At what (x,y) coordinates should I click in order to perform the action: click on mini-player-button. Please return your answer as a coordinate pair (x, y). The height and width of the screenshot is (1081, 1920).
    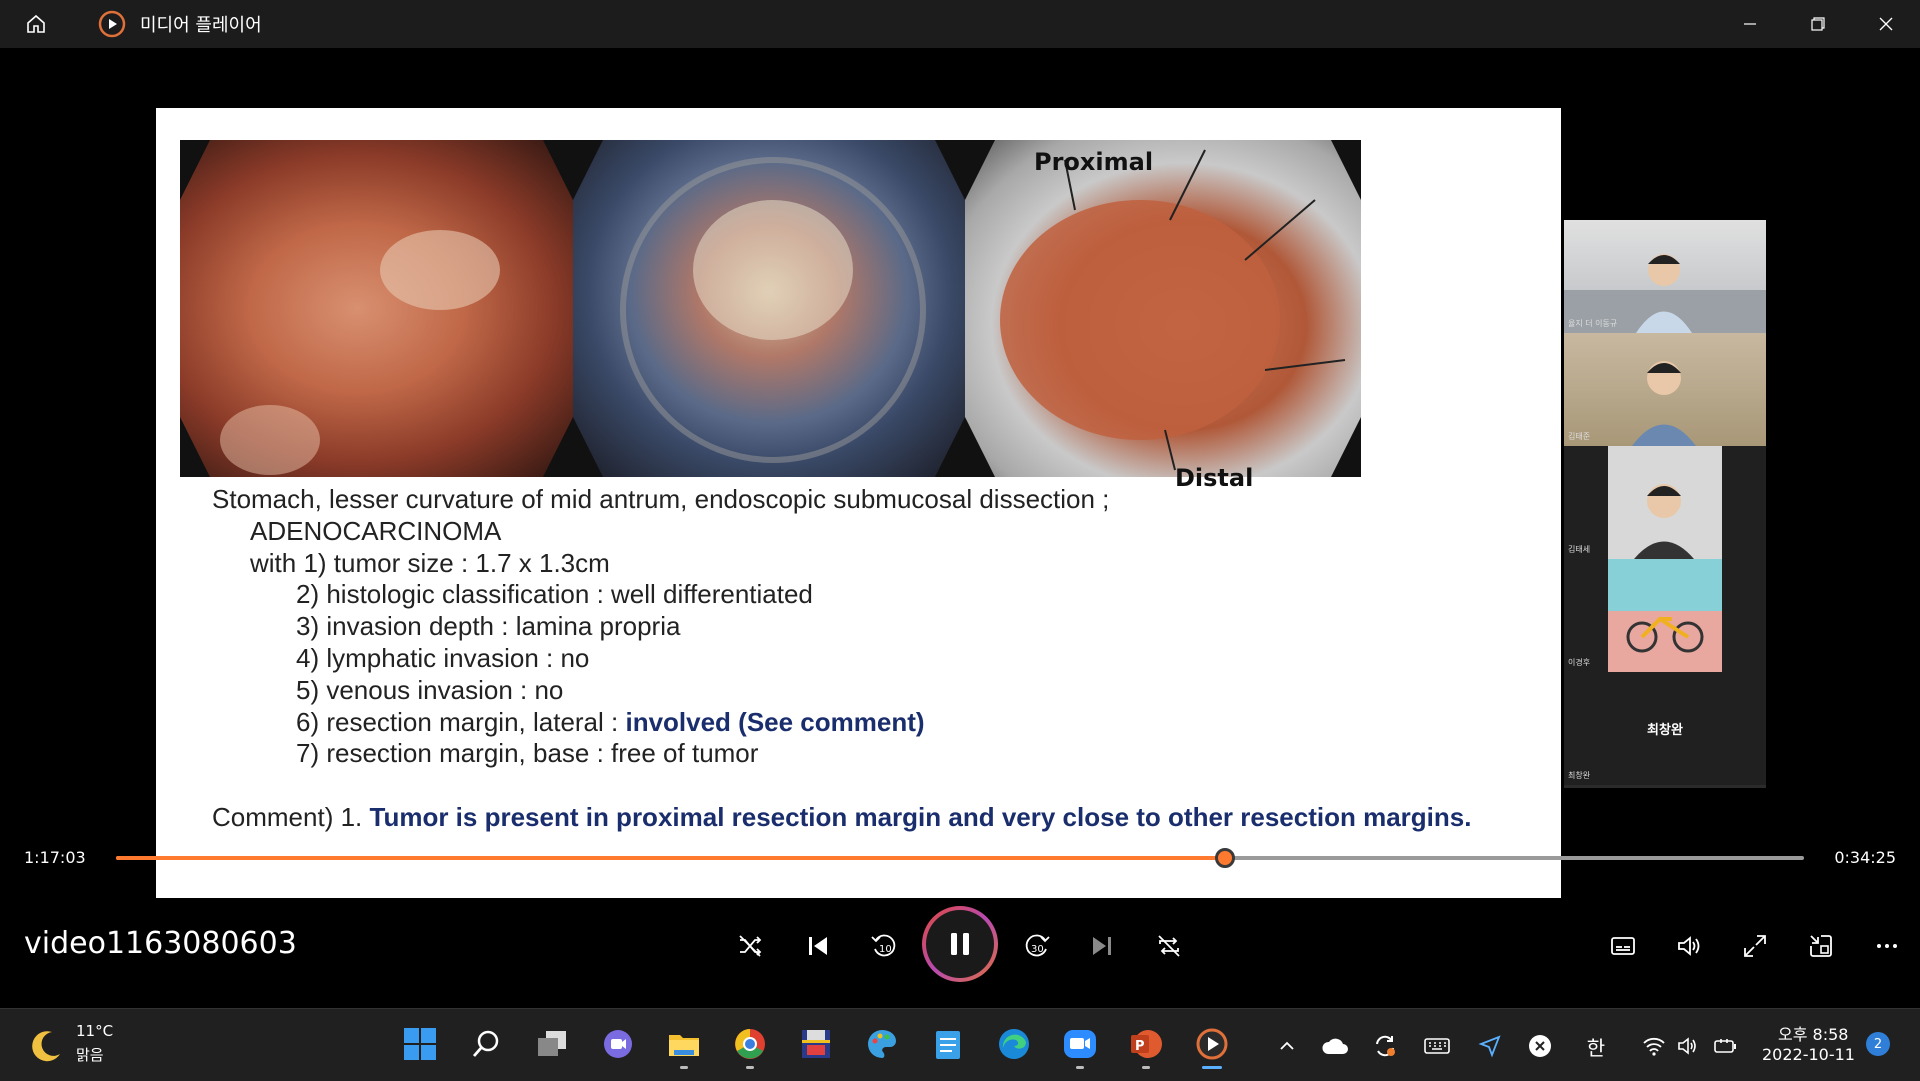
    Looking at the image, I should click on (1821, 946).